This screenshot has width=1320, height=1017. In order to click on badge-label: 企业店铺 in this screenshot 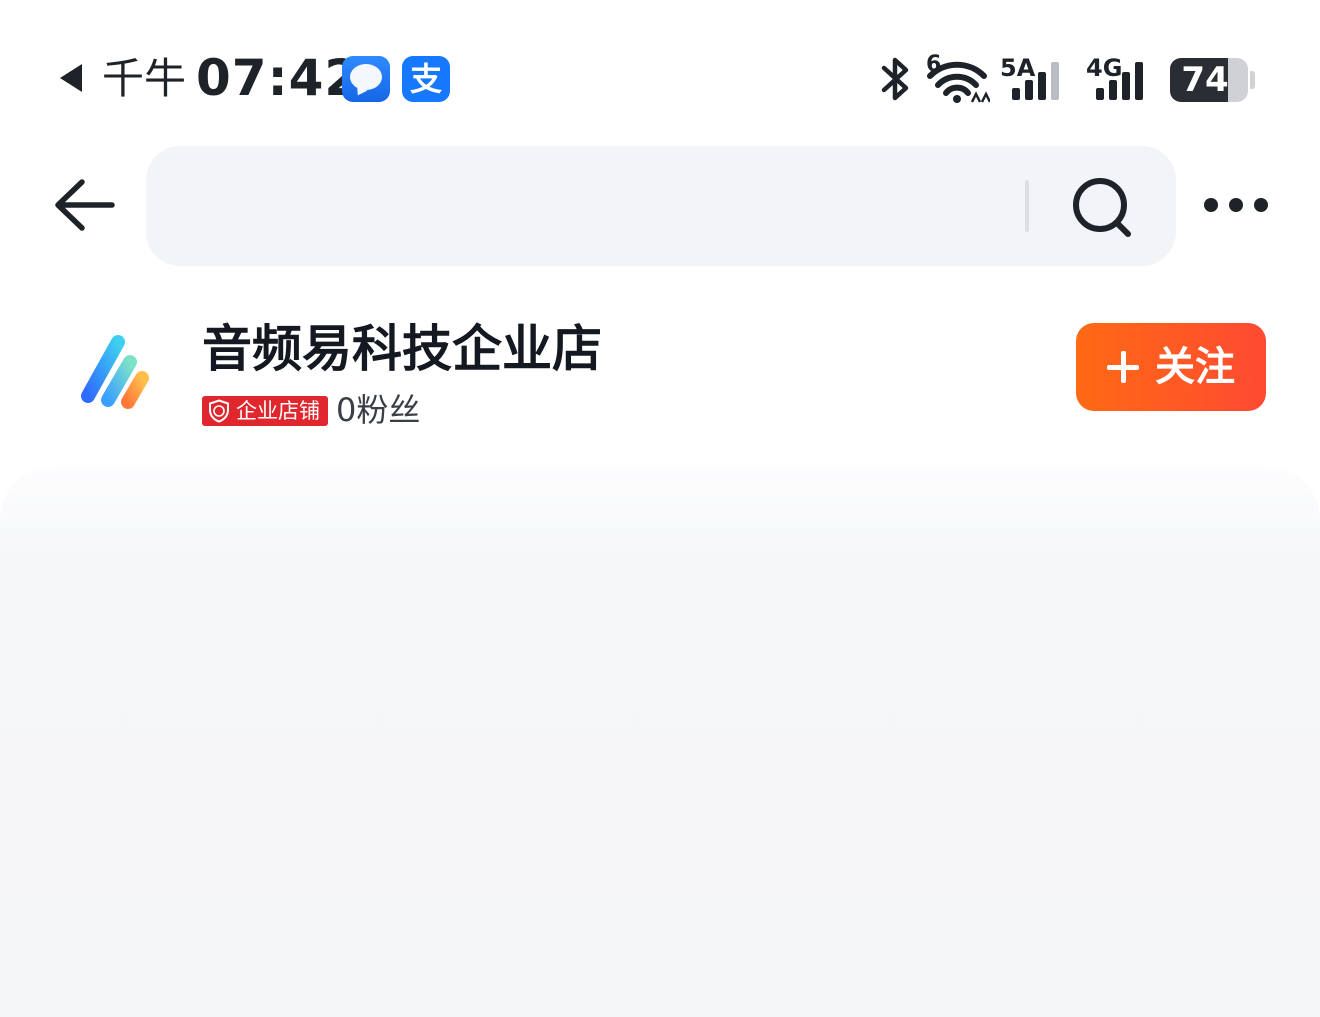, I will do `click(278, 411)`.